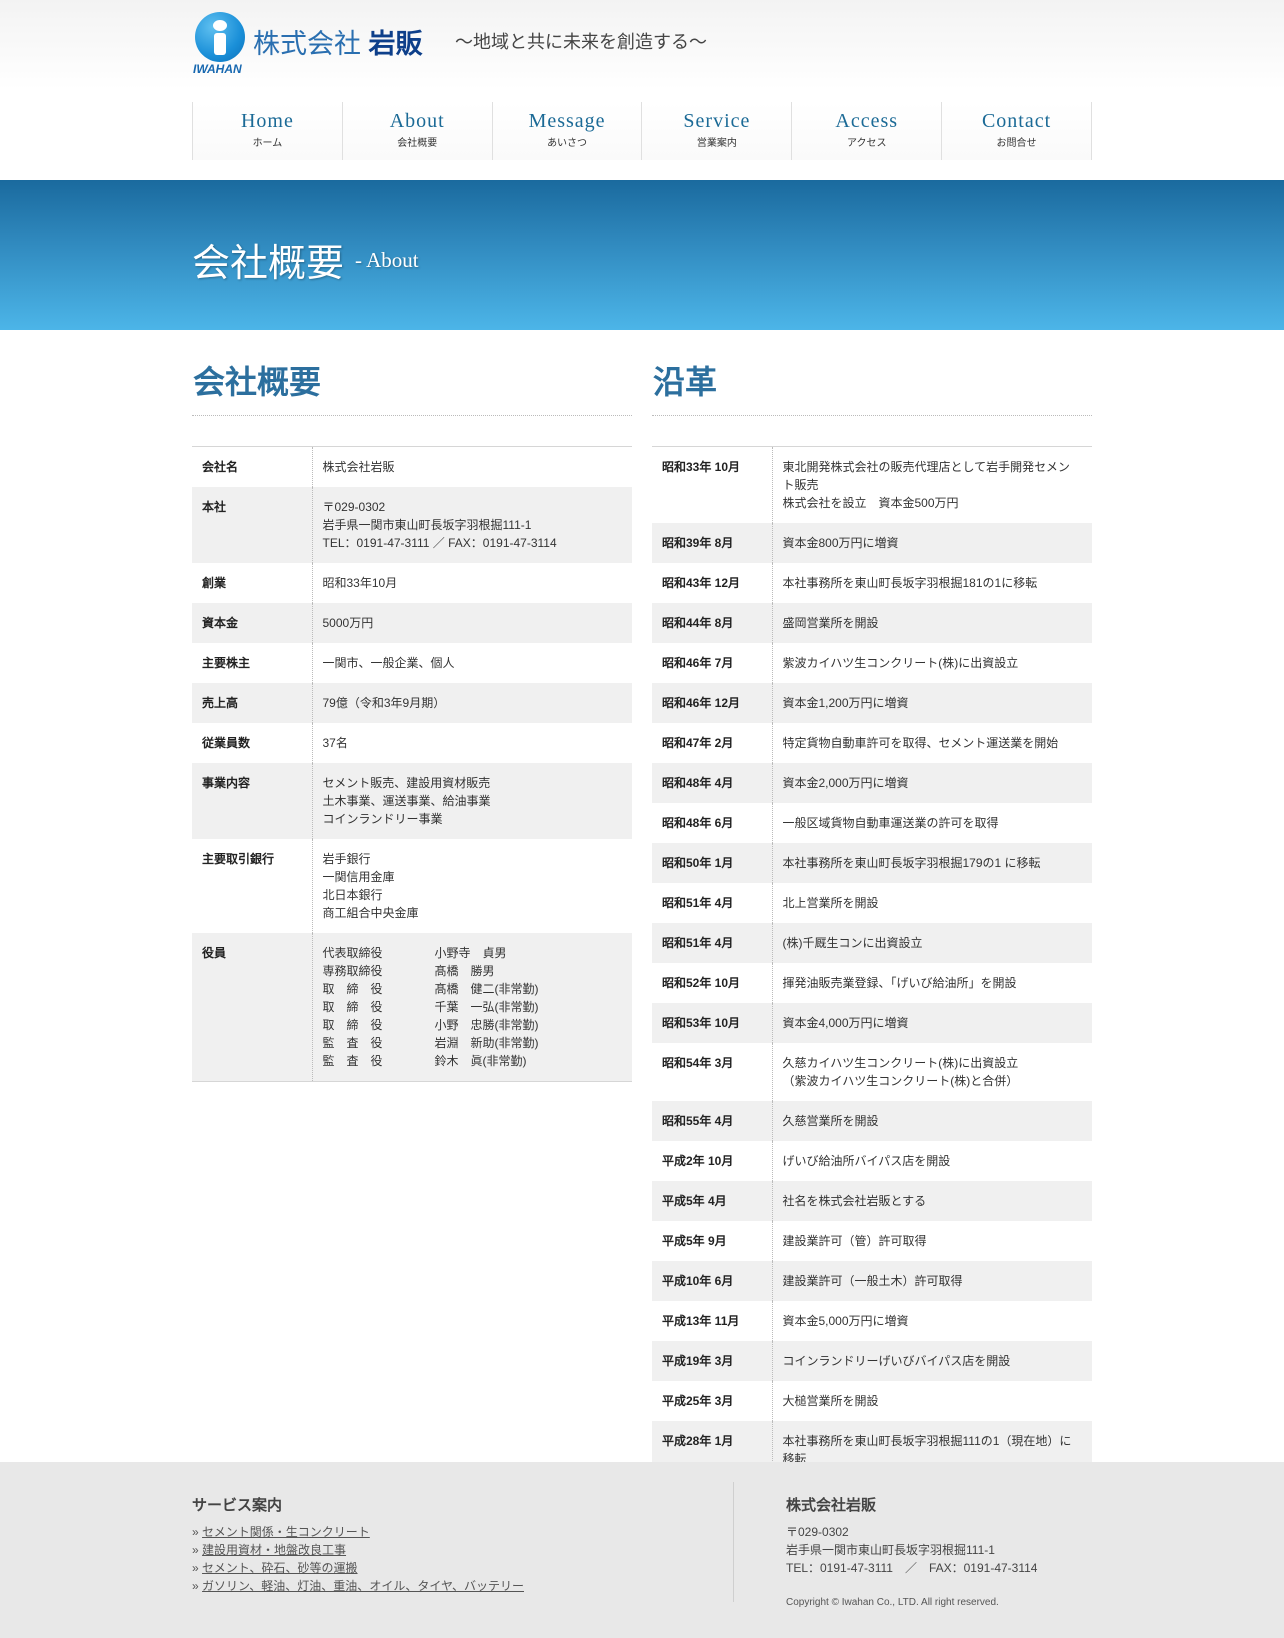  Describe the element at coordinates (712, 1023) in the screenshot. I see `history-date: 昭和53年 10月` at that location.